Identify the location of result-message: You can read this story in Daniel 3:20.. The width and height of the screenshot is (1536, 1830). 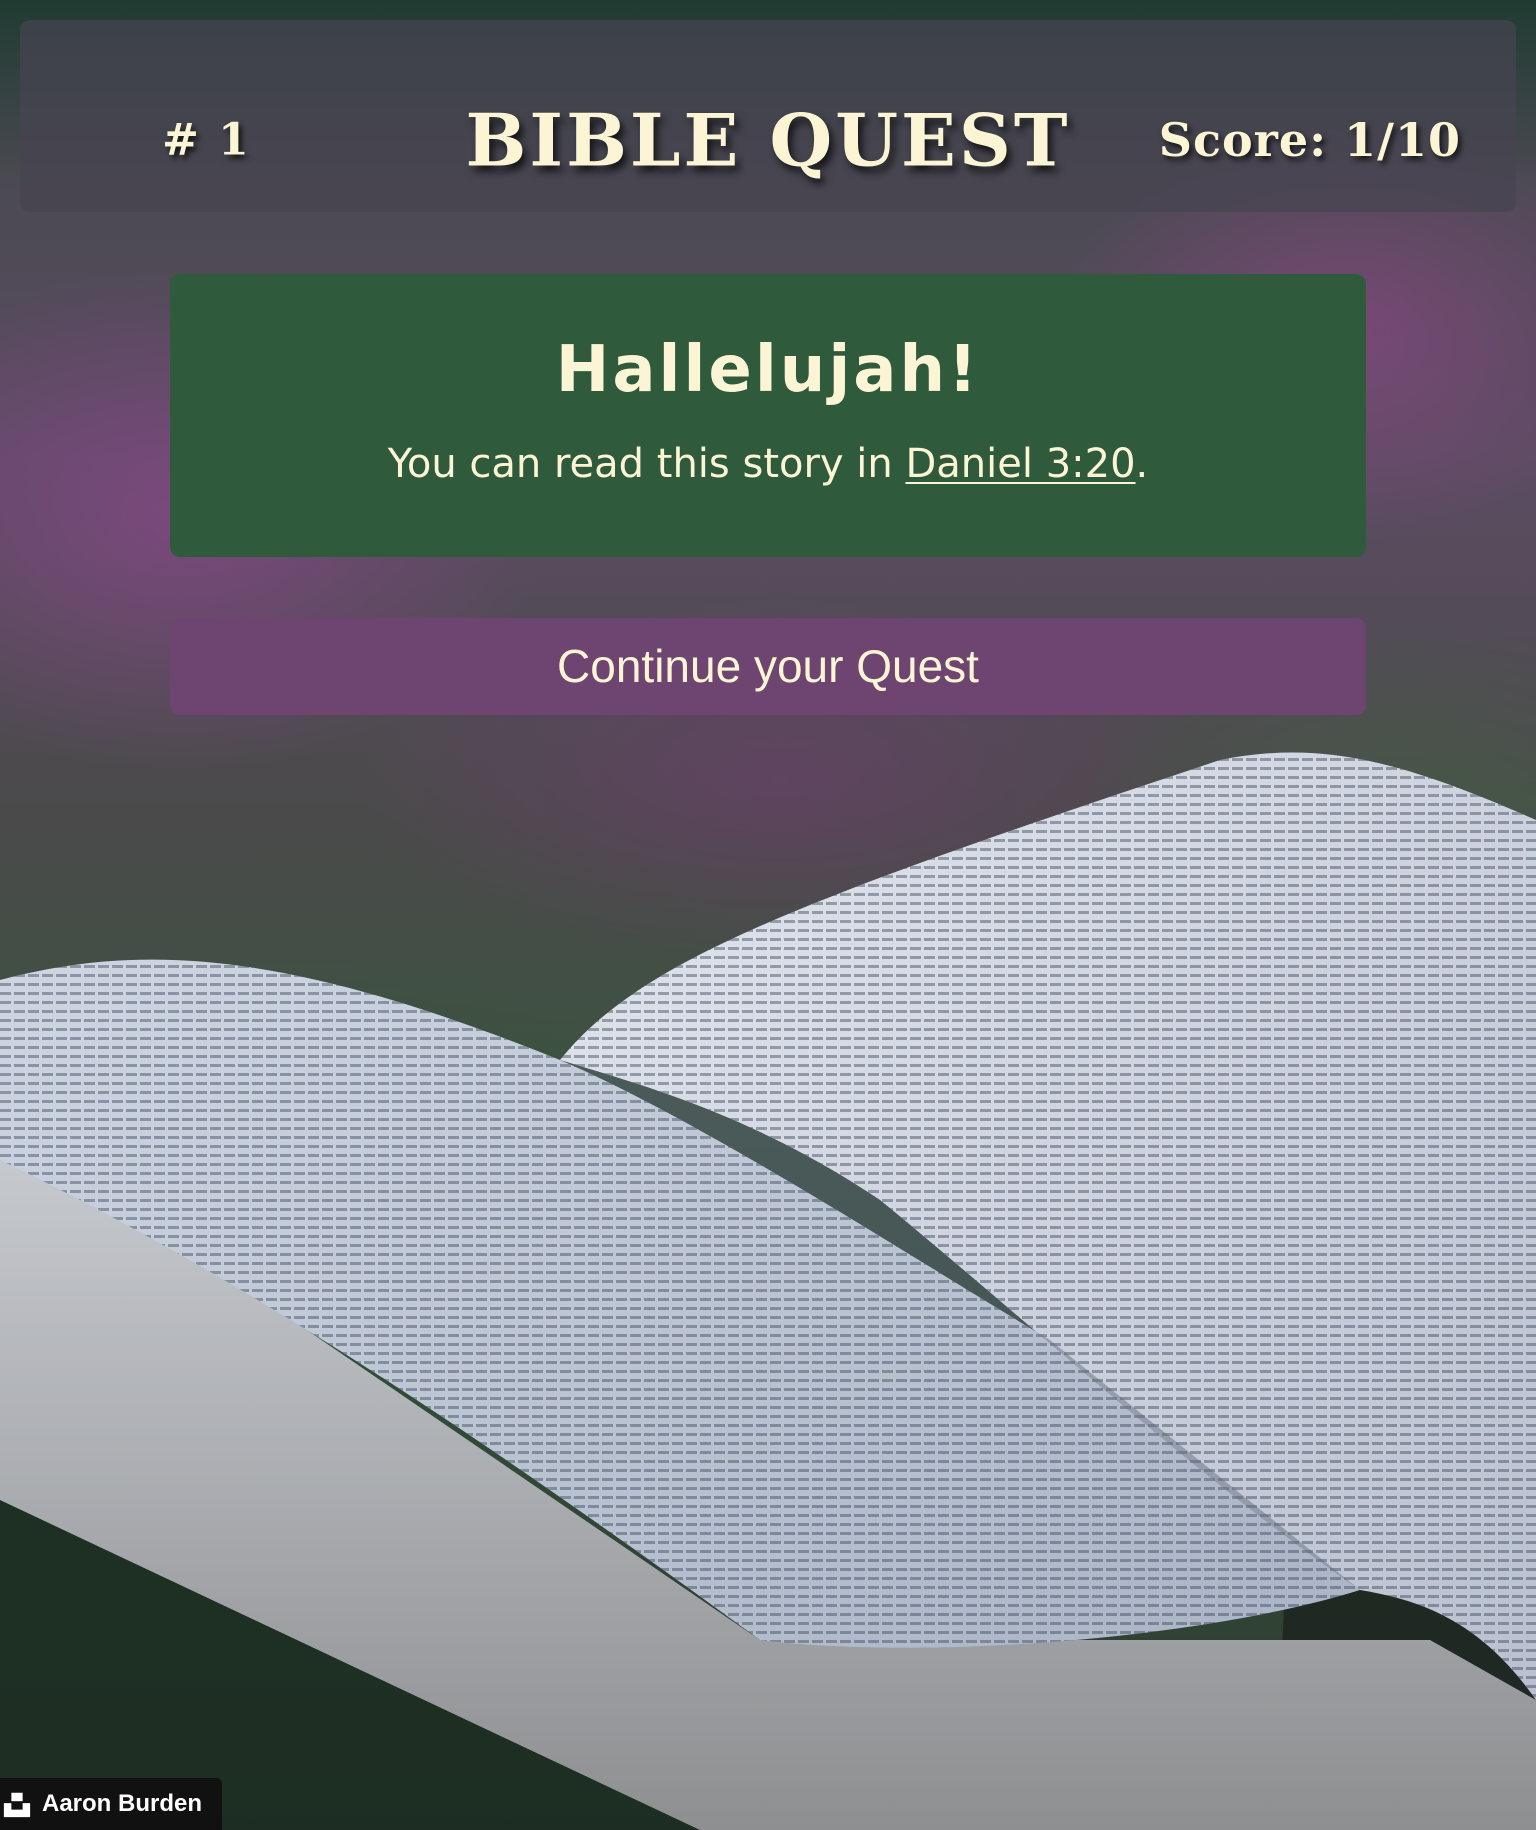
(768, 464).